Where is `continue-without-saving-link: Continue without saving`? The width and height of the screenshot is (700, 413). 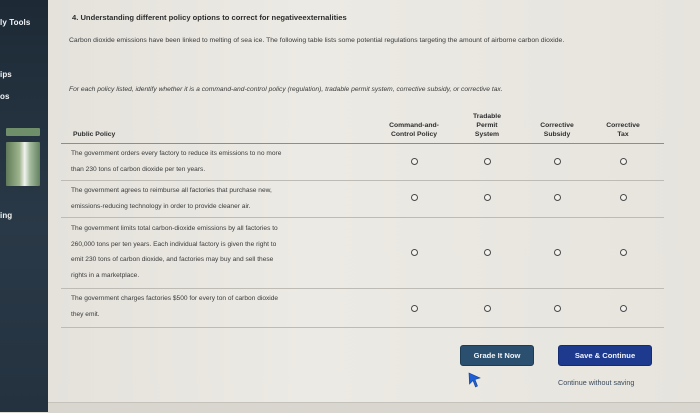
continue-without-saving-link: Continue without saving is located at coordinates (596, 382).